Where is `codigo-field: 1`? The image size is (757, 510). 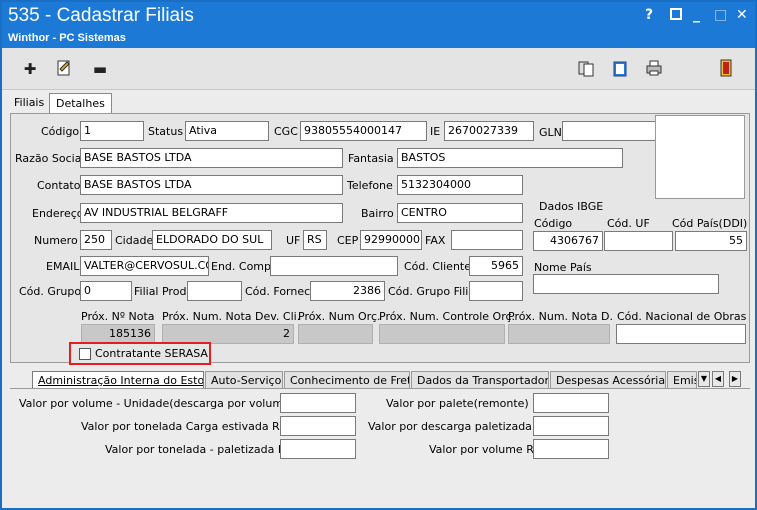
codigo-field: 1 is located at coordinates (112, 131).